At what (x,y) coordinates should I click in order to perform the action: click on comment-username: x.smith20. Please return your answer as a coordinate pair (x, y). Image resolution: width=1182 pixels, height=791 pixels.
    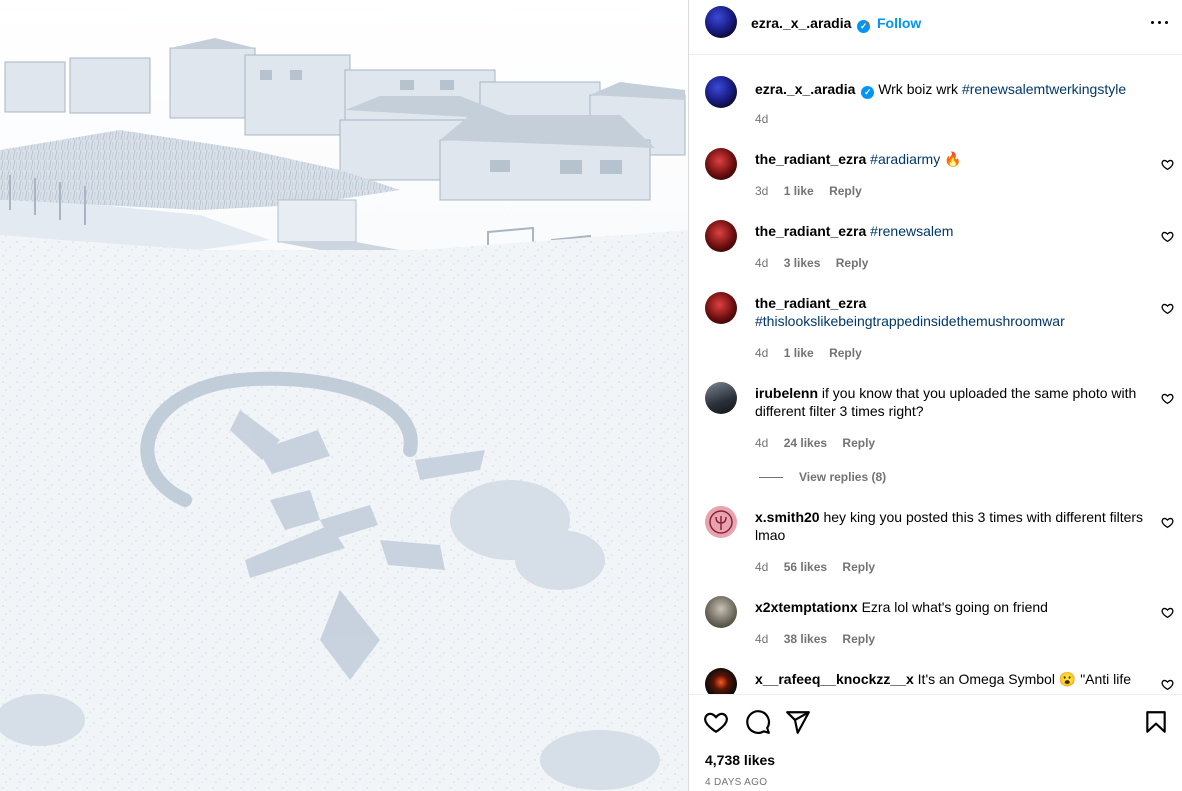
    Looking at the image, I should click on (787, 517).